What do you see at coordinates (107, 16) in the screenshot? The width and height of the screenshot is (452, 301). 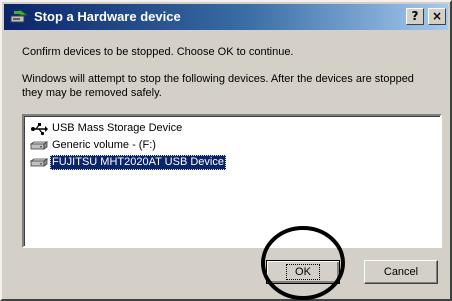 I see `window-title: Stop a Hardware device` at bounding box center [107, 16].